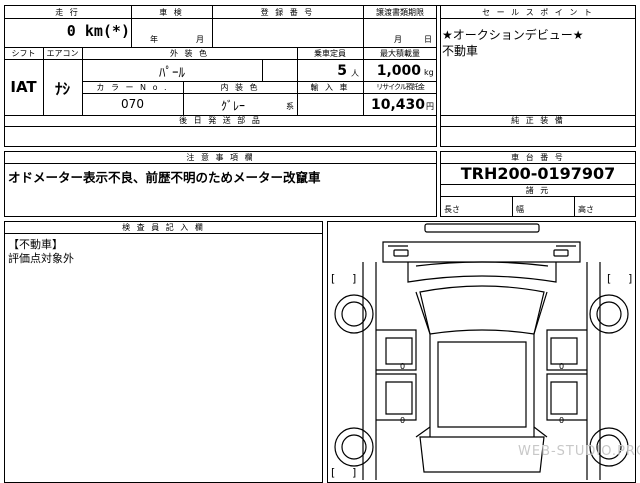 The height and width of the screenshot is (483, 640). What do you see at coordinates (609, 278) in the screenshot?
I see `diagram-bracket-right-1: [` at bounding box center [609, 278].